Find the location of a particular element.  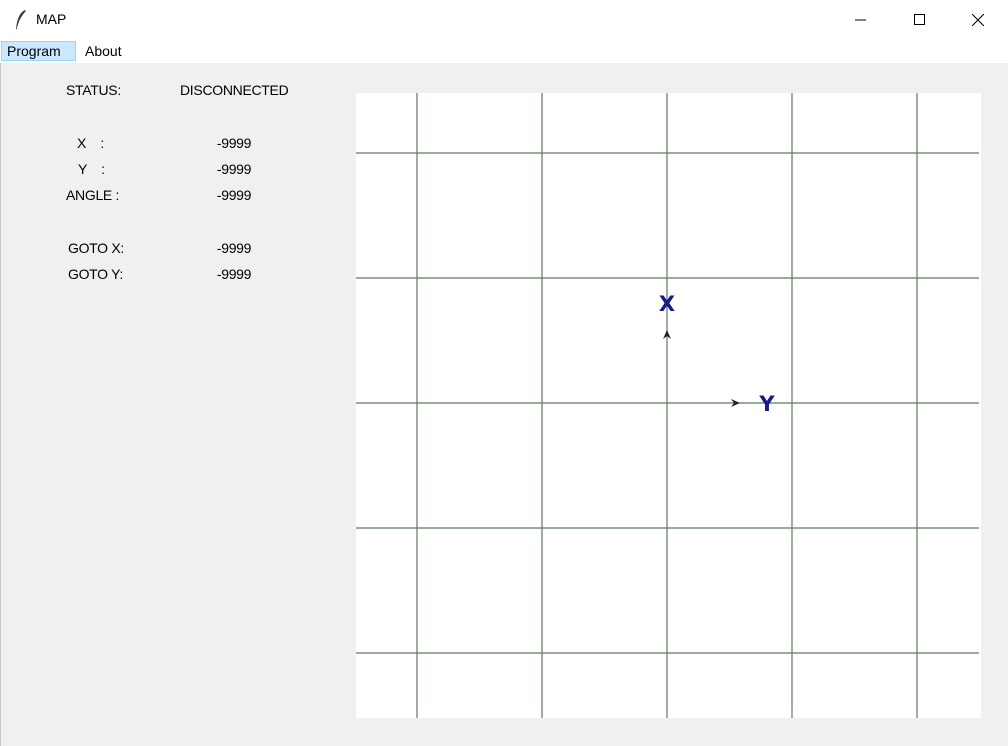

window-title: MAP is located at coordinates (51, 19).